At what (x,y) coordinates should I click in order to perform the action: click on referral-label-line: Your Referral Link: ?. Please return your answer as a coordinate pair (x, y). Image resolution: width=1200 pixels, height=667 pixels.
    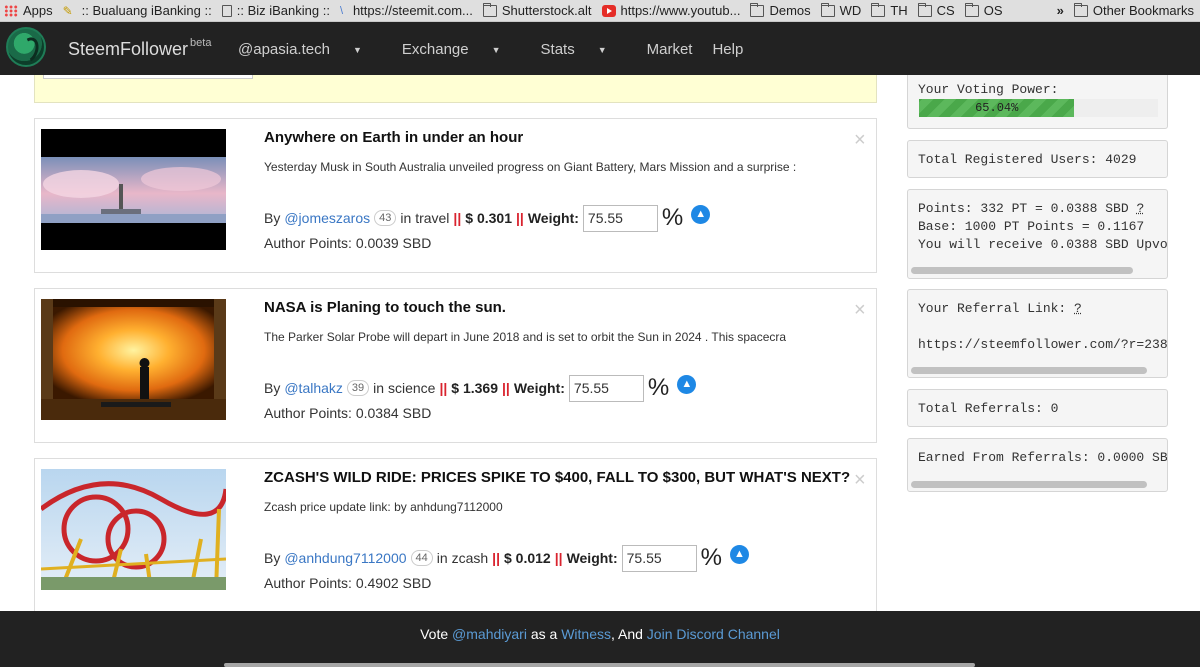
    Looking at the image, I should click on (1000, 308).